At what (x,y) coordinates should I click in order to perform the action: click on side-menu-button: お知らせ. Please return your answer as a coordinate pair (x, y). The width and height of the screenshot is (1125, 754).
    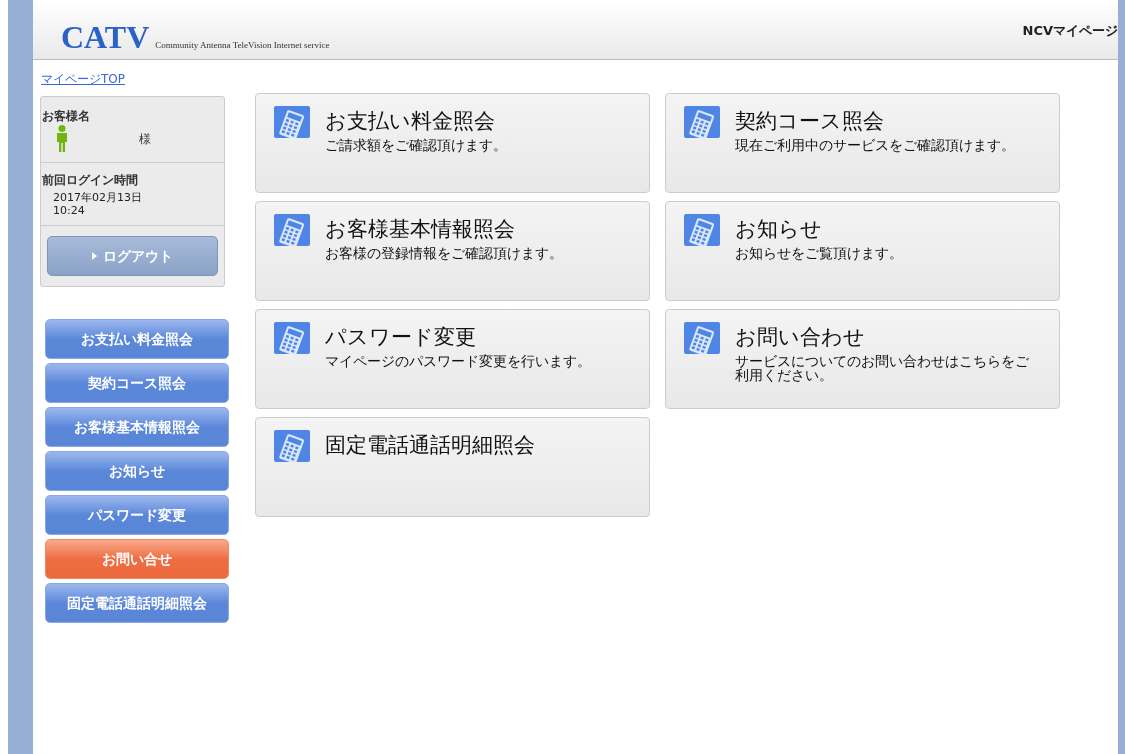
    Looking at the image, I should click on (137, 471).